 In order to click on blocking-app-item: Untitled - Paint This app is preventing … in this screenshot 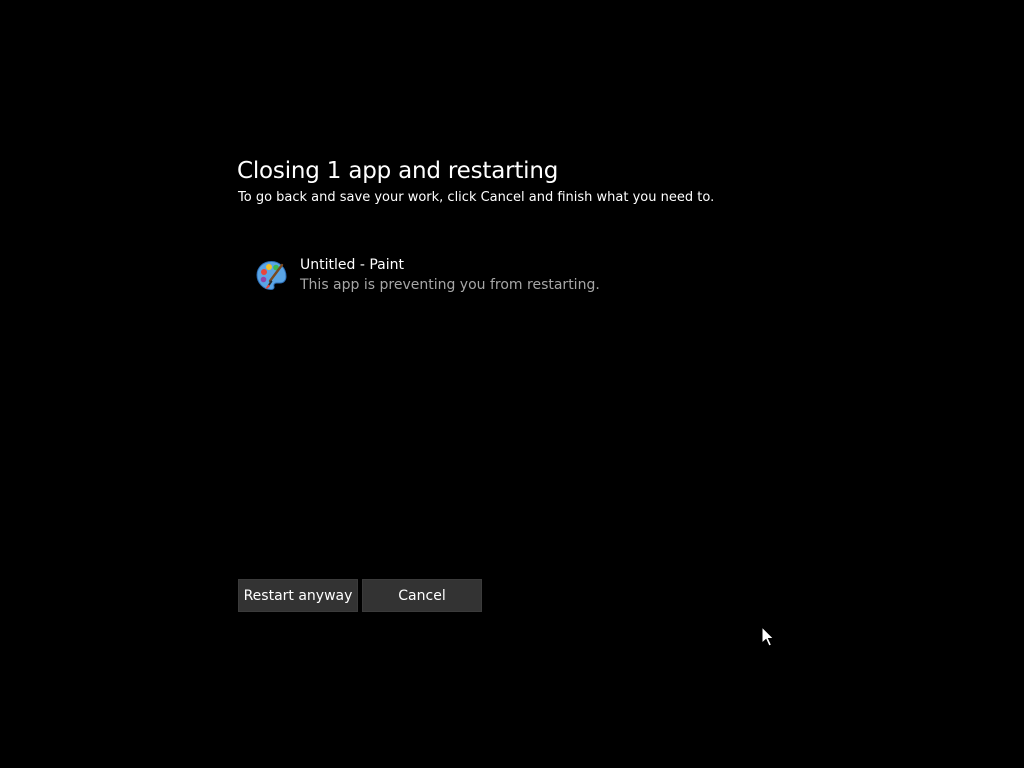, I will do `click(455, 277)`.